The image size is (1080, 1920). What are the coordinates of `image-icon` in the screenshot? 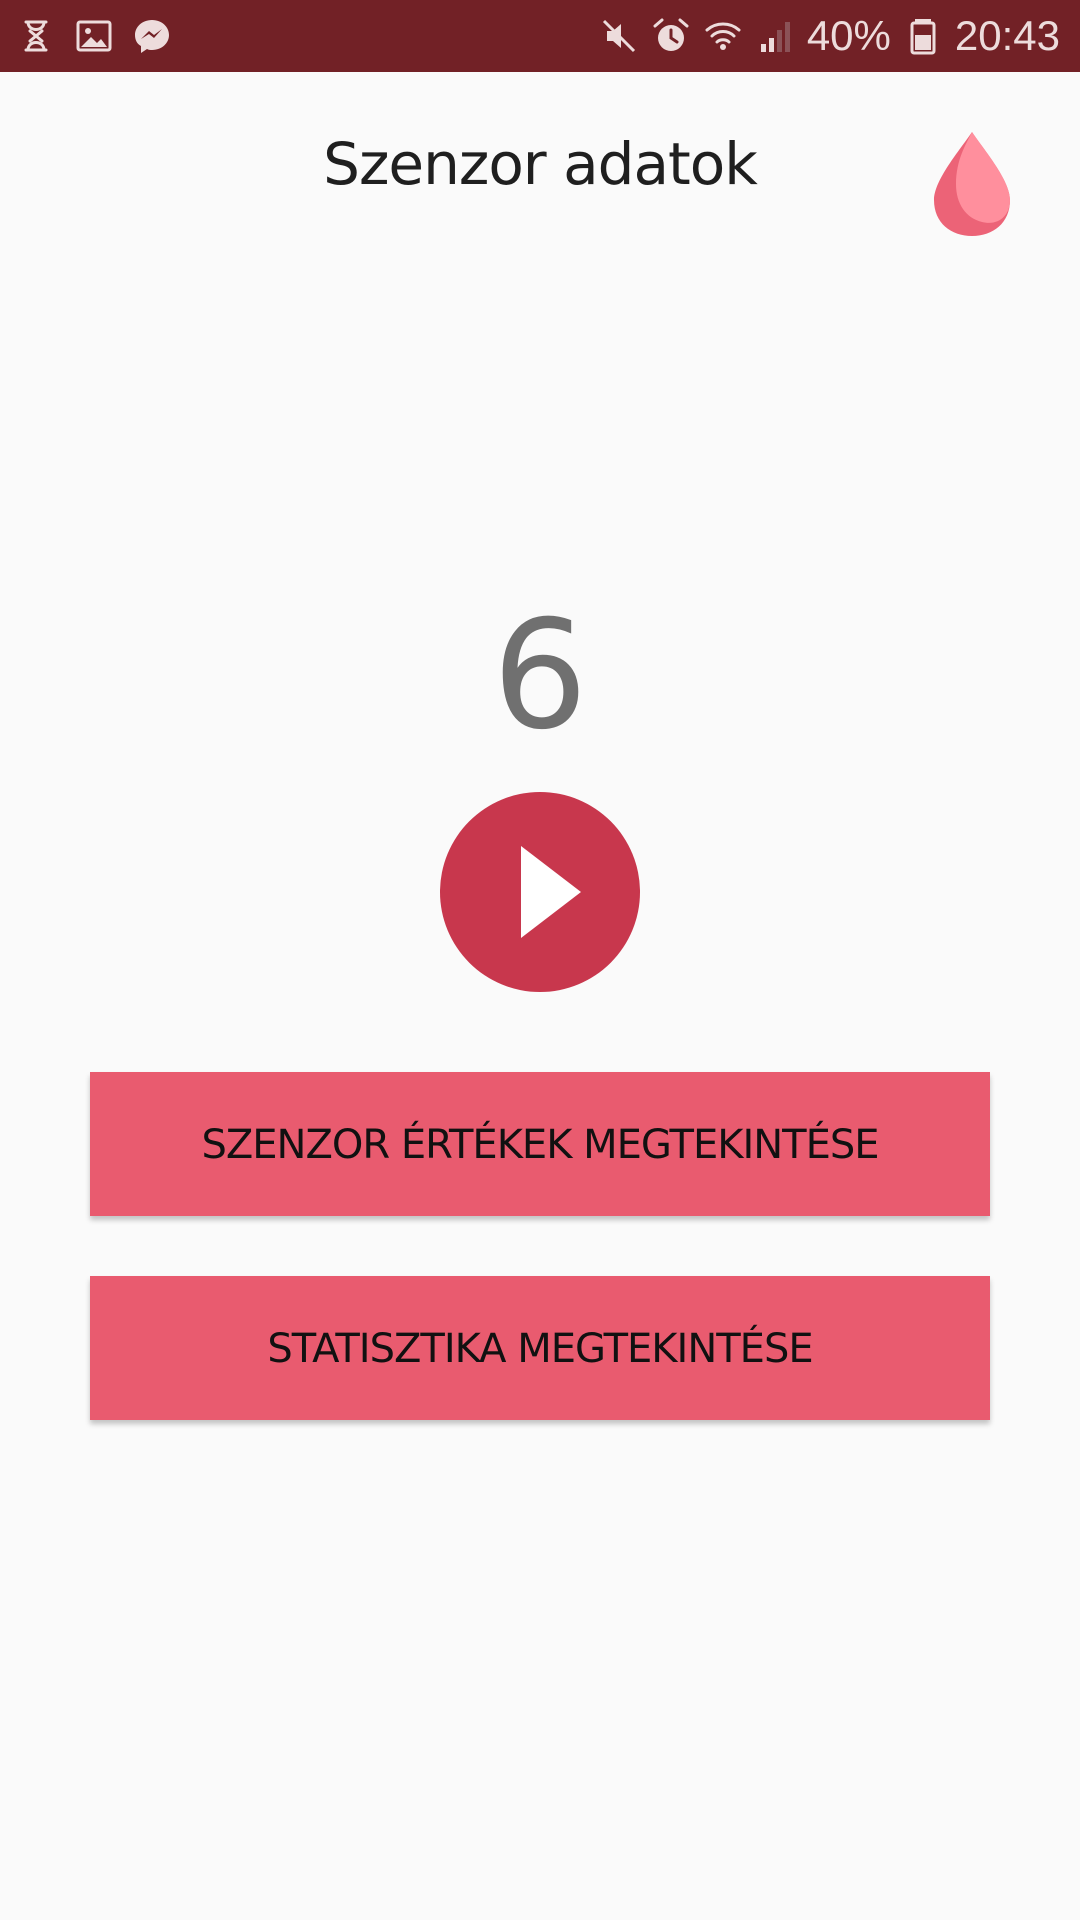 It's located at (94, 36).